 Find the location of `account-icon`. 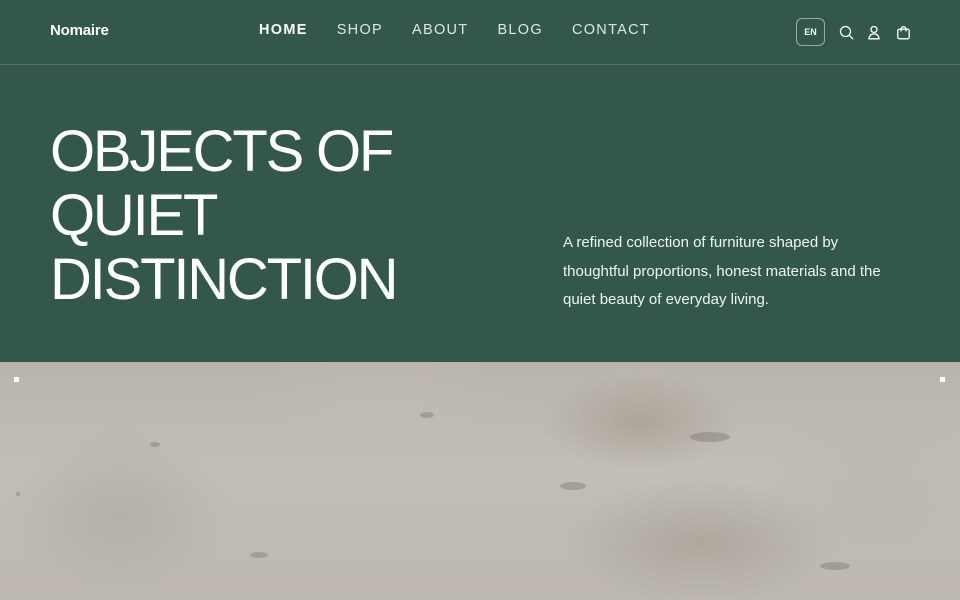

account-icon is located at coordinates (874, 32).